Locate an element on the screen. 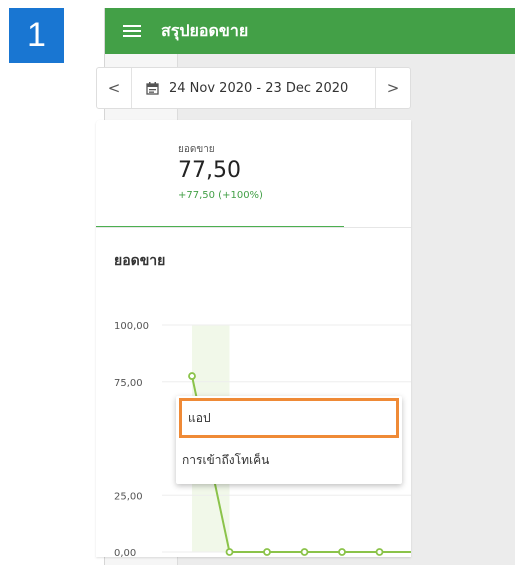 This screenshot has height=565, width=515. previous-period-button: < is located at coordinates (114, 88).